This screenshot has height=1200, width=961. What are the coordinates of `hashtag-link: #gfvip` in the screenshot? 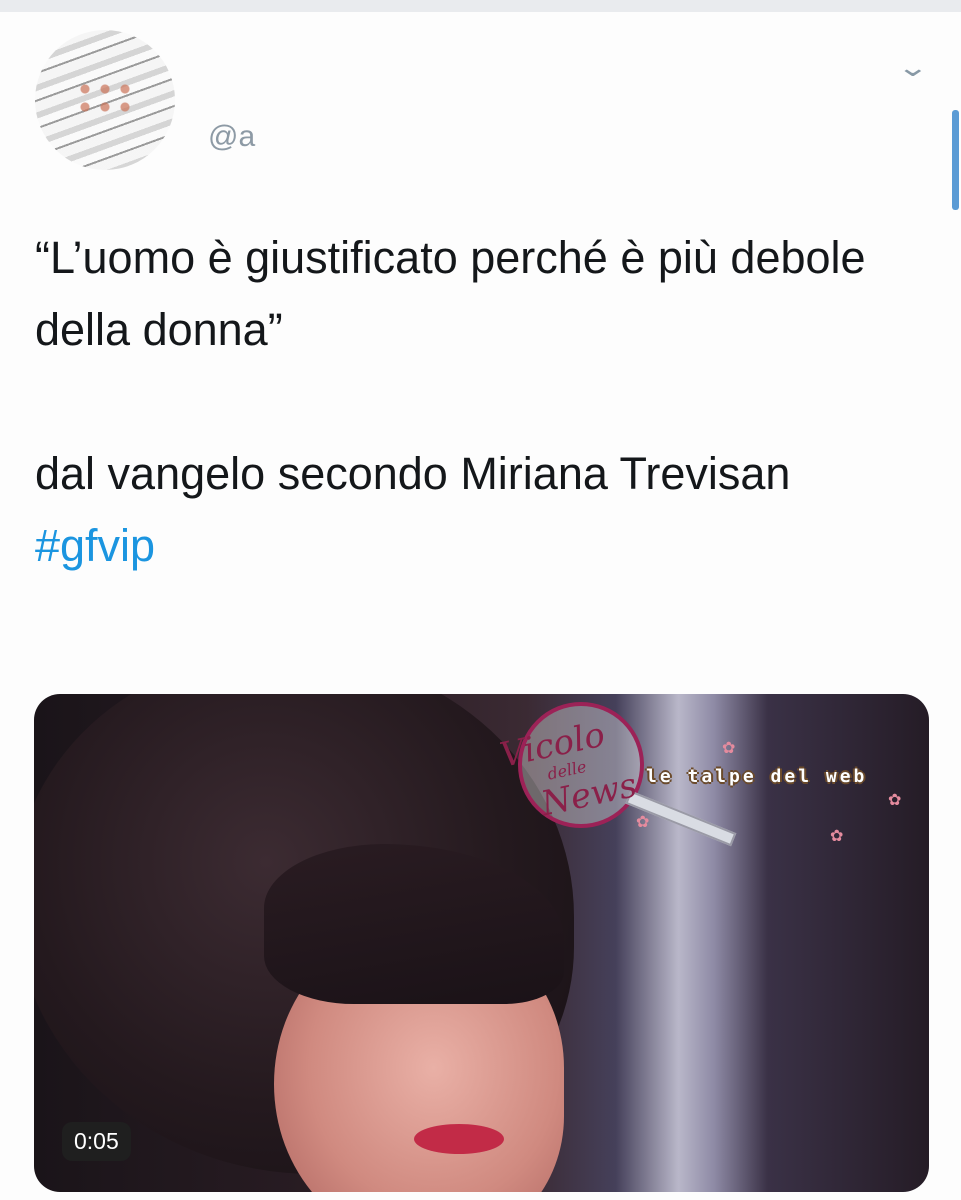 It's located at (485, 546).